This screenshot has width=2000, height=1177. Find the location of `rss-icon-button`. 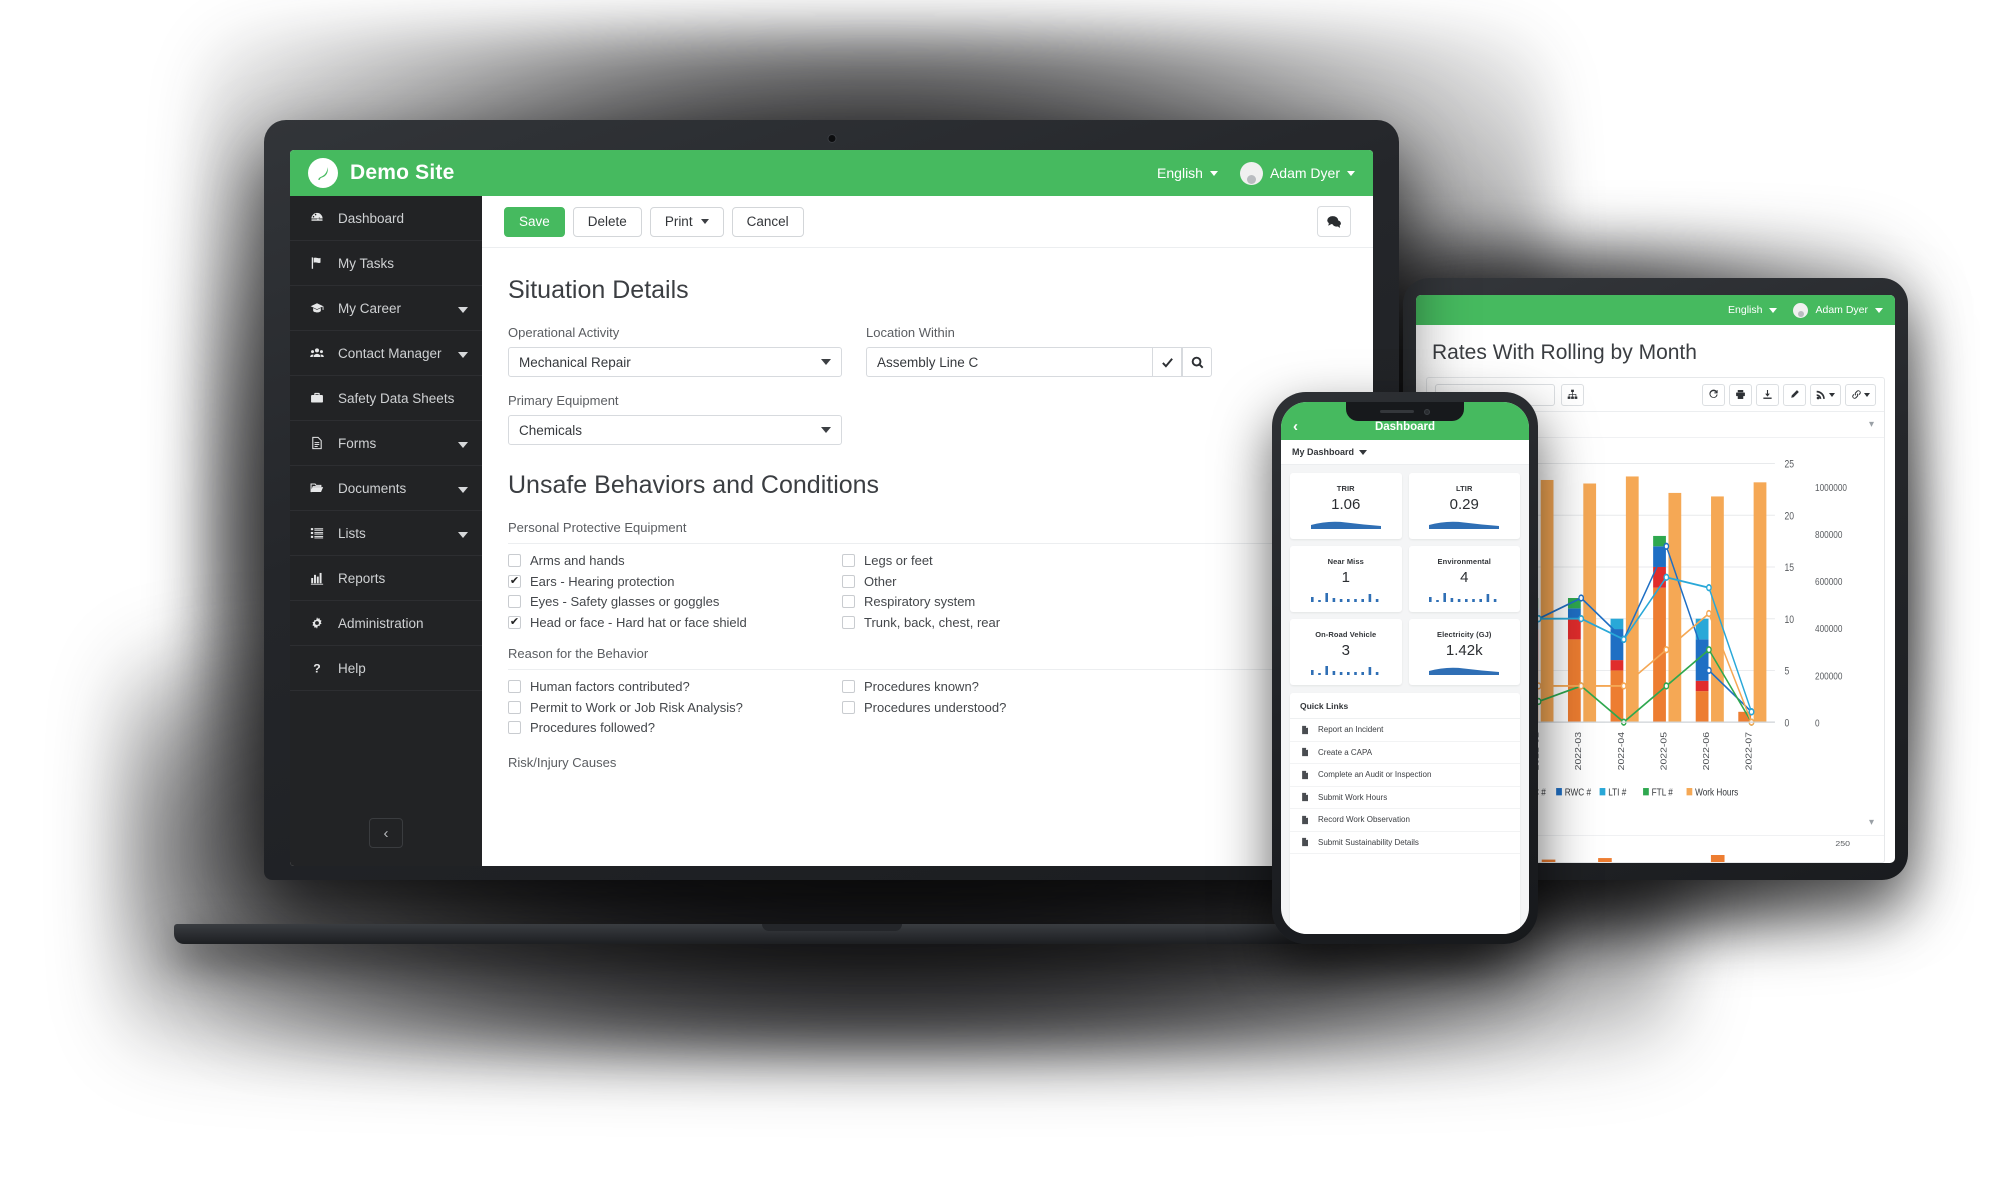

rss-icon-button is located at coordinates (1825, 394).